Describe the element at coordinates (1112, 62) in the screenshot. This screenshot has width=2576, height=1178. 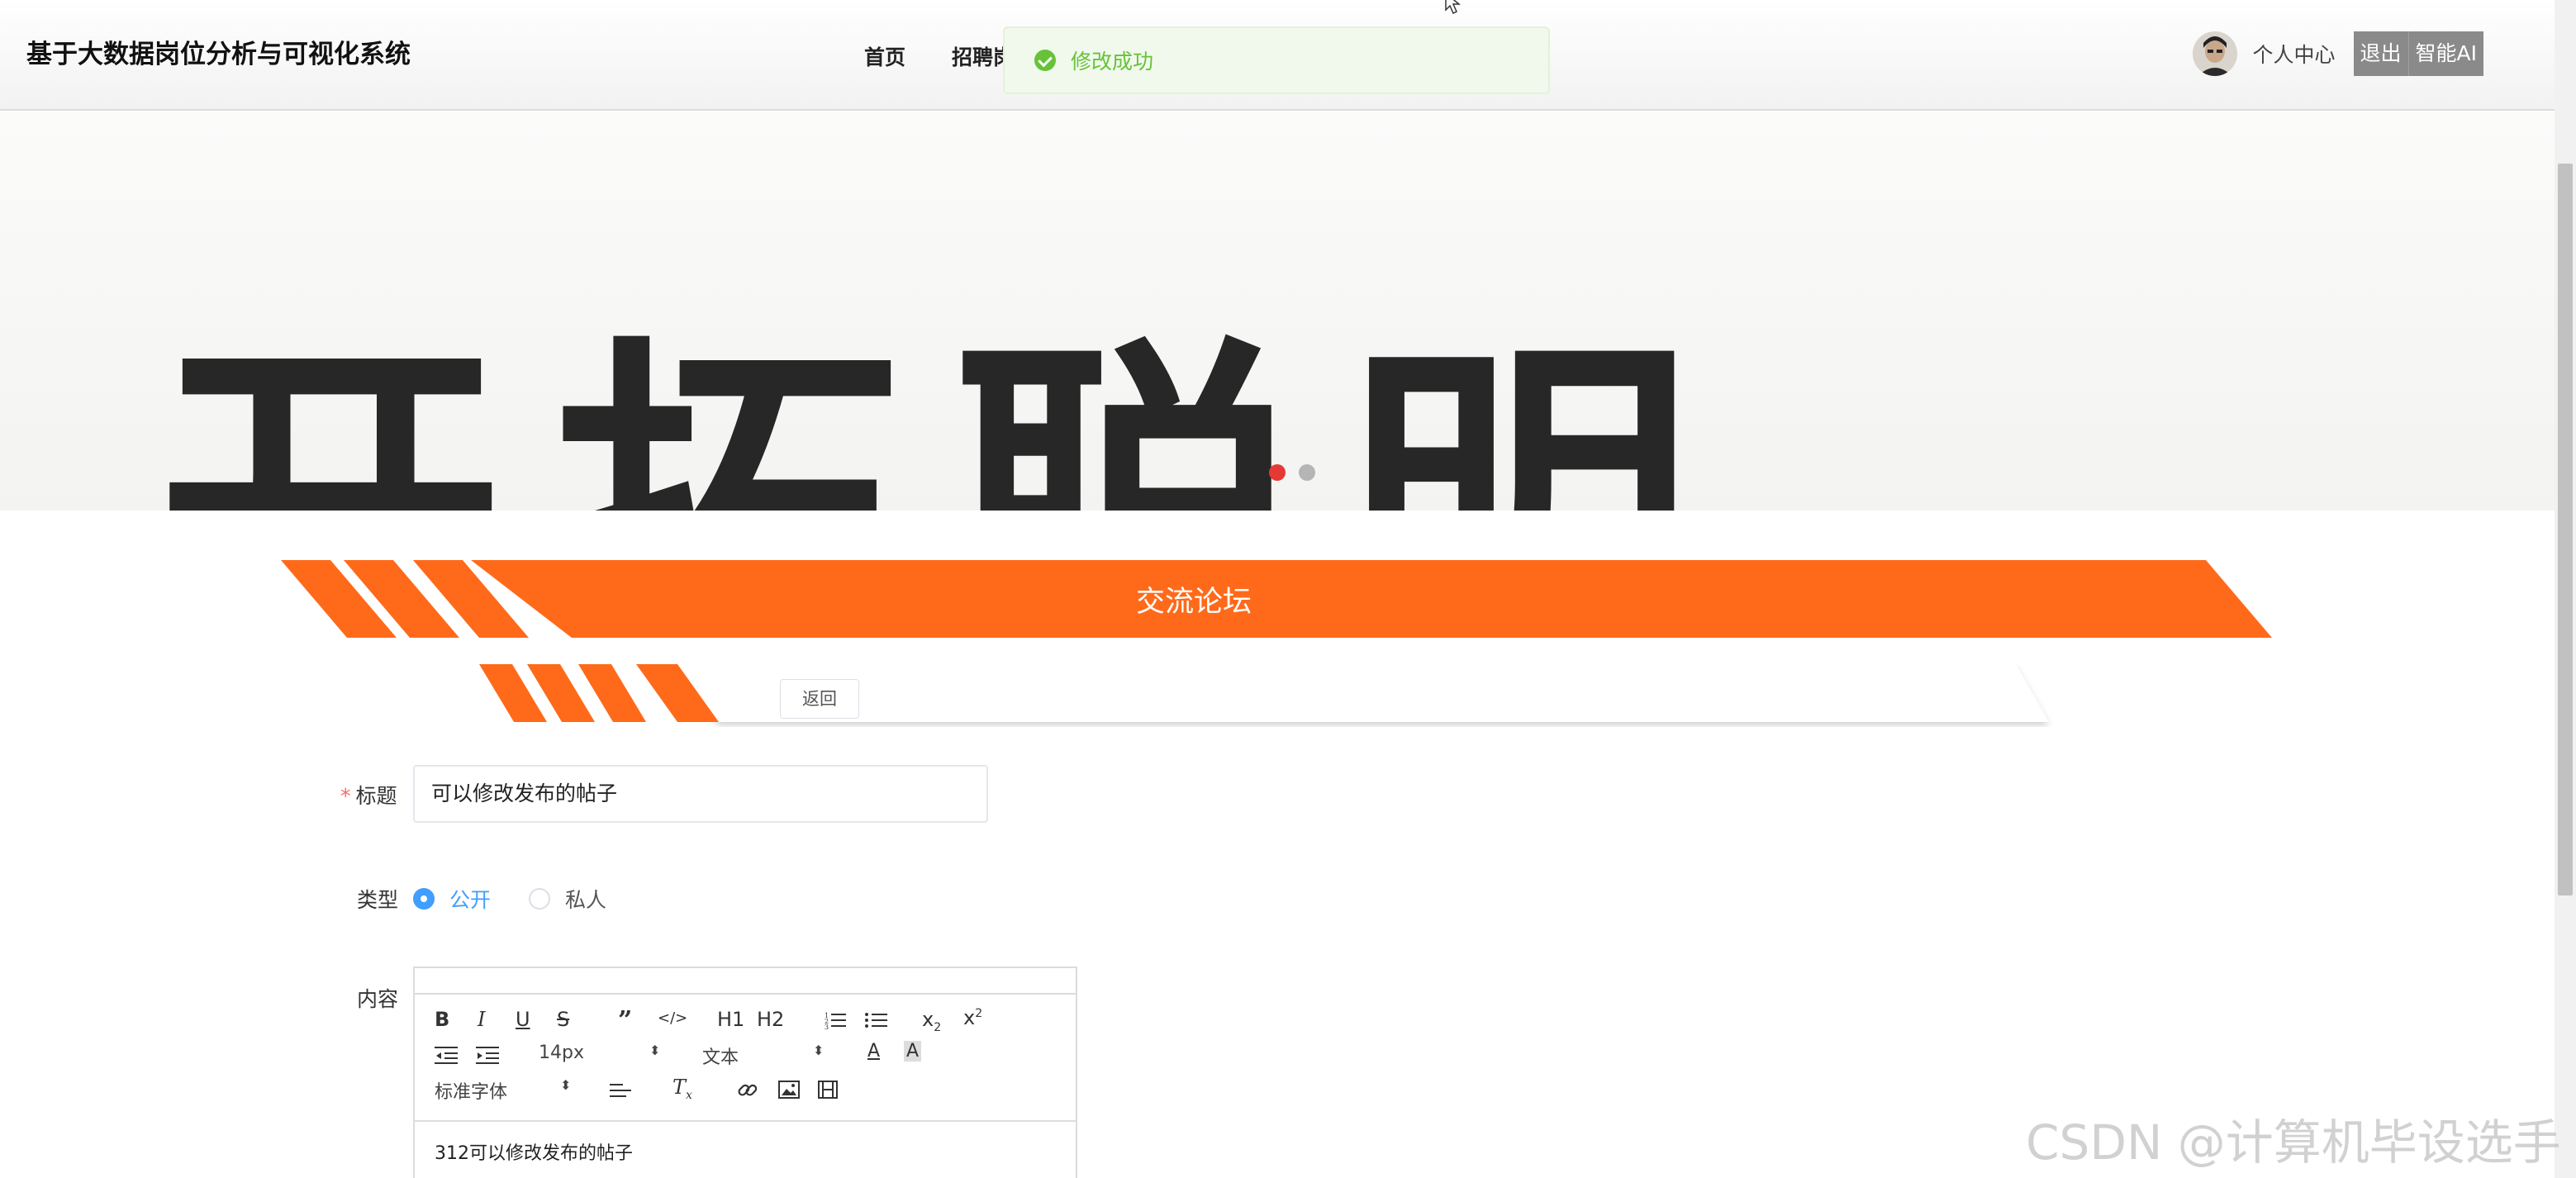
I see `toast-message: 修改成功` at that location.